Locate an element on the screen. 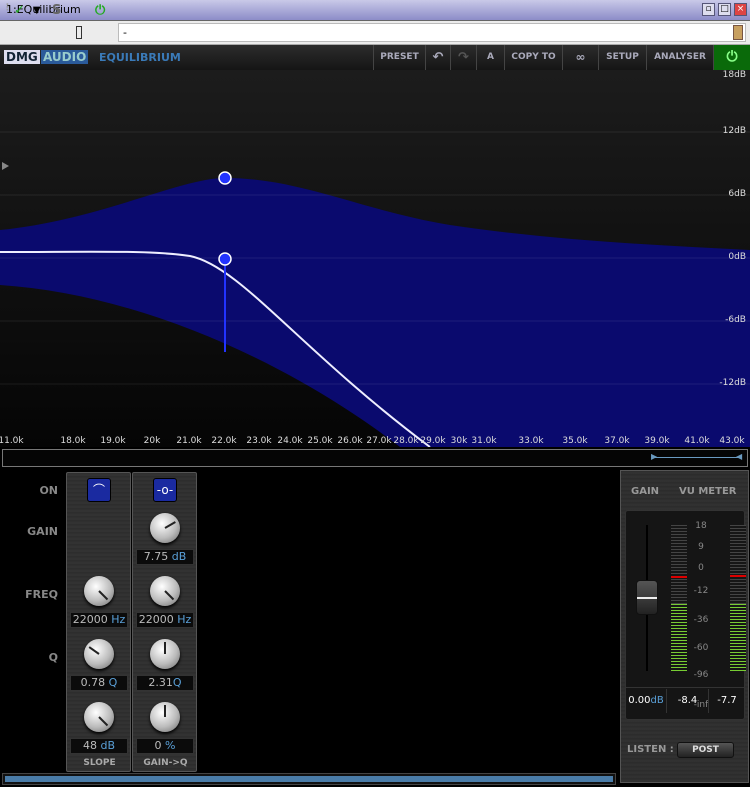 The height and width of the screenshot is (787, 750). band2-strip: -o- 7.75 dB 22000 Hz 2.31Q 0 % GAIN->Q is located at coordinates (164, 622).